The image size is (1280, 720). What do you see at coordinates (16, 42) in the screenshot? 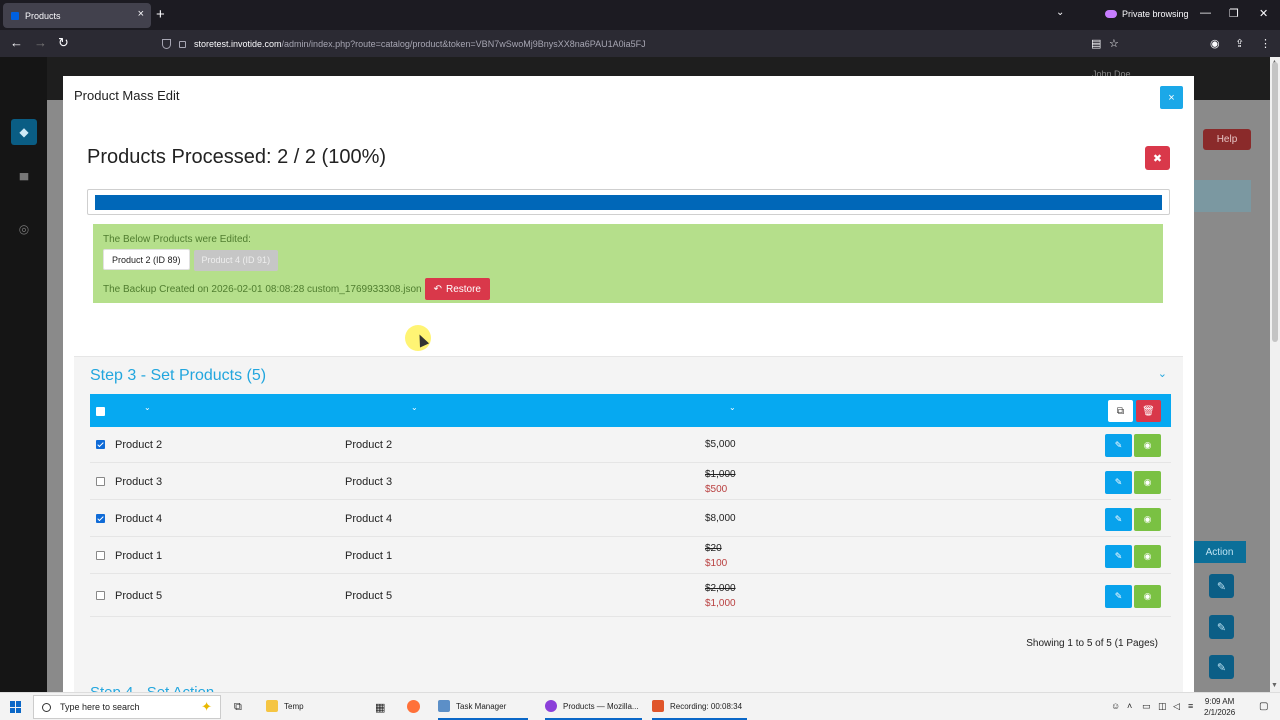
I see `back-button: ←` at bounding box center [16, 42].